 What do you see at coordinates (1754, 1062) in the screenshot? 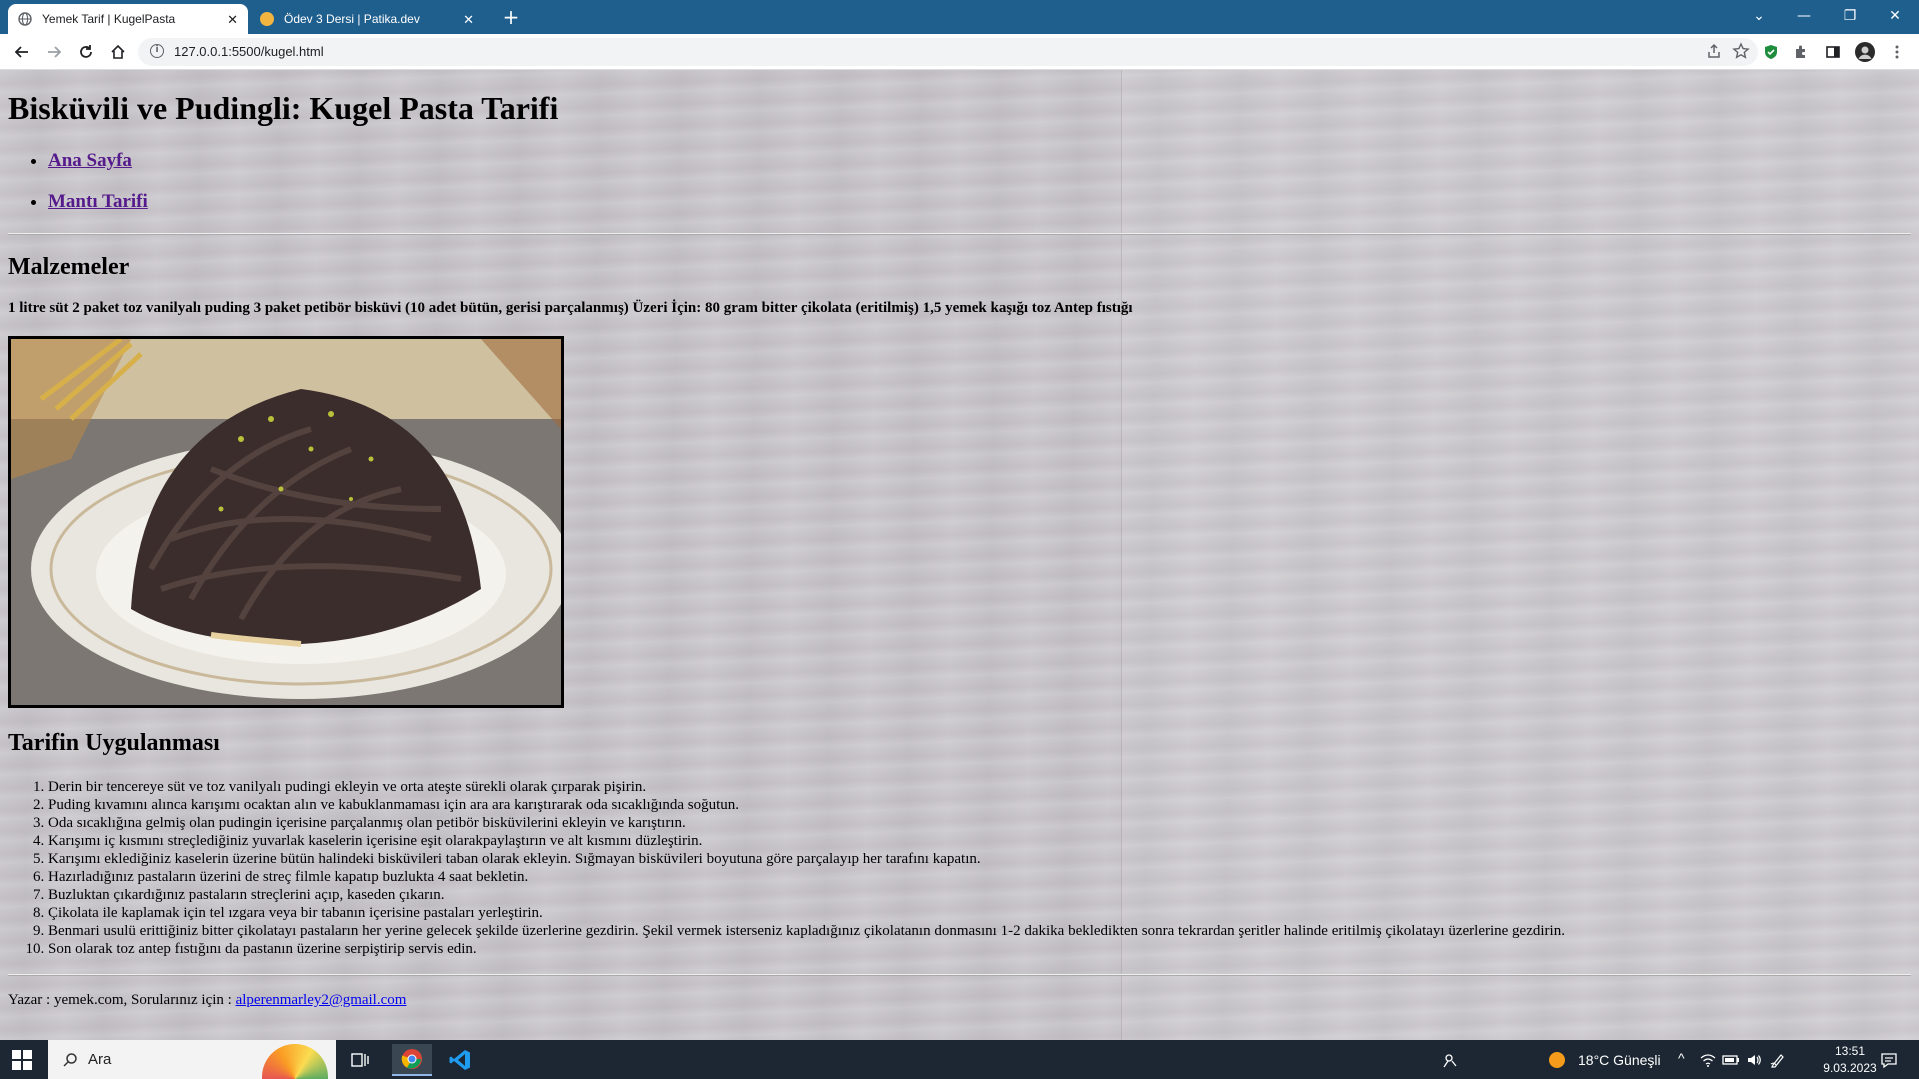
I see `volume-icon` at bounding box center [1754, 1062].